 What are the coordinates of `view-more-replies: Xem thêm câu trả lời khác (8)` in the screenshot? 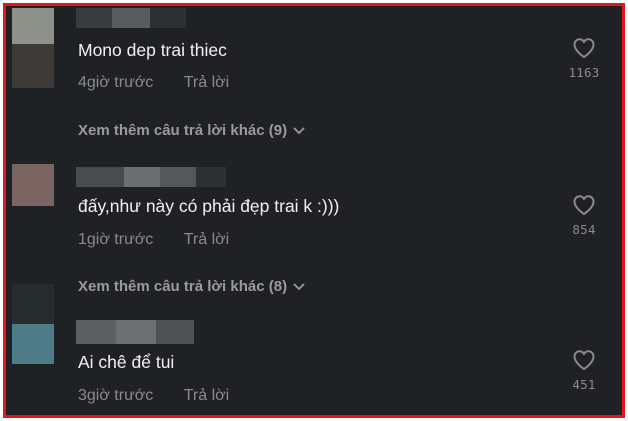 It's located at (191, 286).